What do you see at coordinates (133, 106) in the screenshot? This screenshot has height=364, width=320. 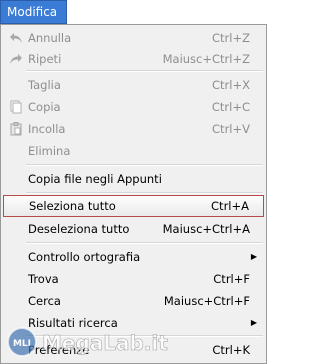 I see `menu-item-copia: Copia Ctrl+C` at bounding box center [133, 106].